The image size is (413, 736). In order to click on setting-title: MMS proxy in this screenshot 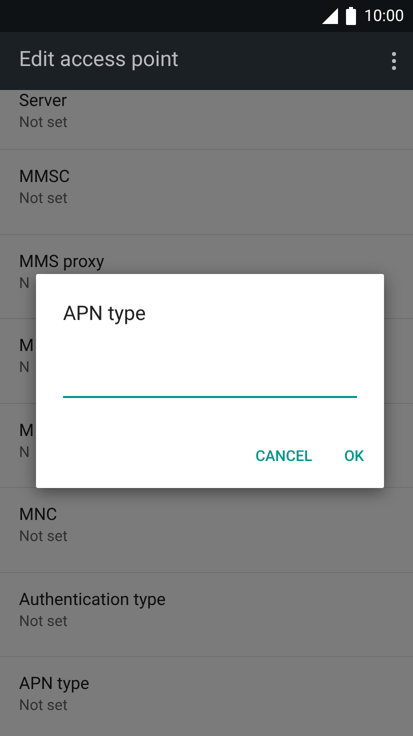, I will do `click(61, 261)`.